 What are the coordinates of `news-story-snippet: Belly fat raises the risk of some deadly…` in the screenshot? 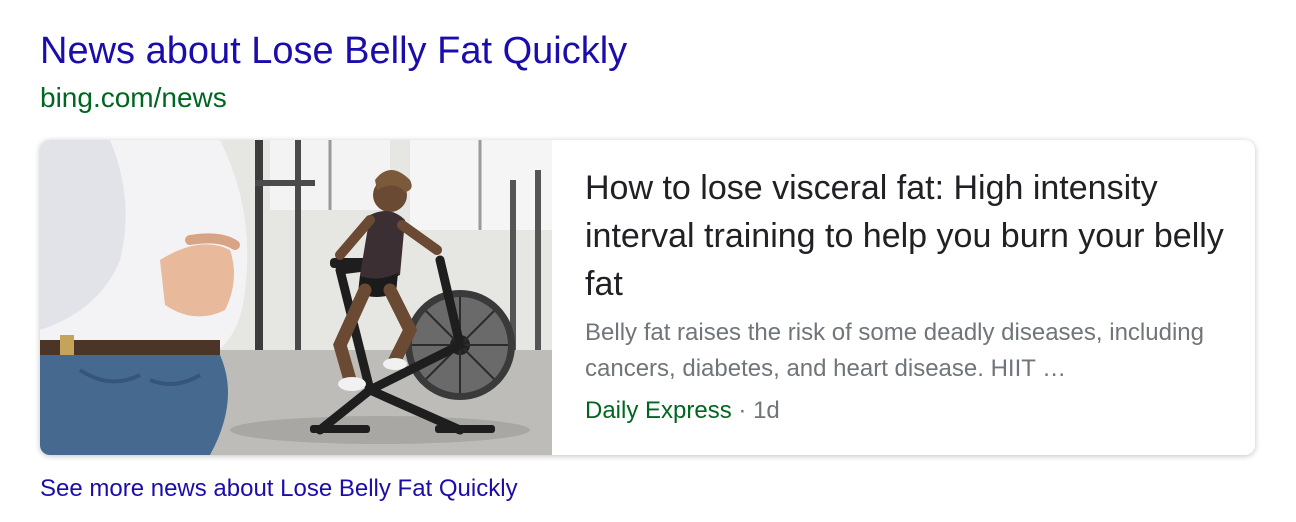 It's located at (894, 350).